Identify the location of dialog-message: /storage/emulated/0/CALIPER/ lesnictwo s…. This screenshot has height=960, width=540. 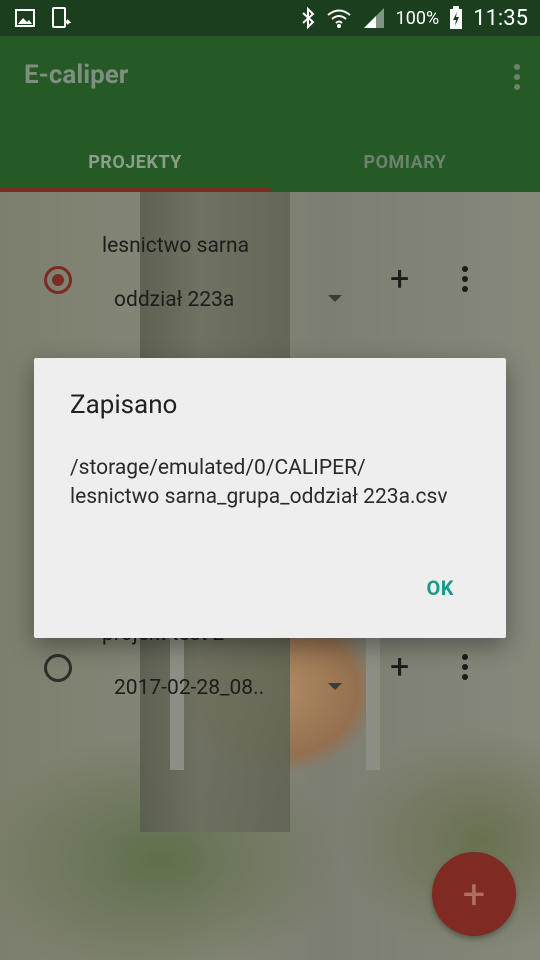
(259, 482).